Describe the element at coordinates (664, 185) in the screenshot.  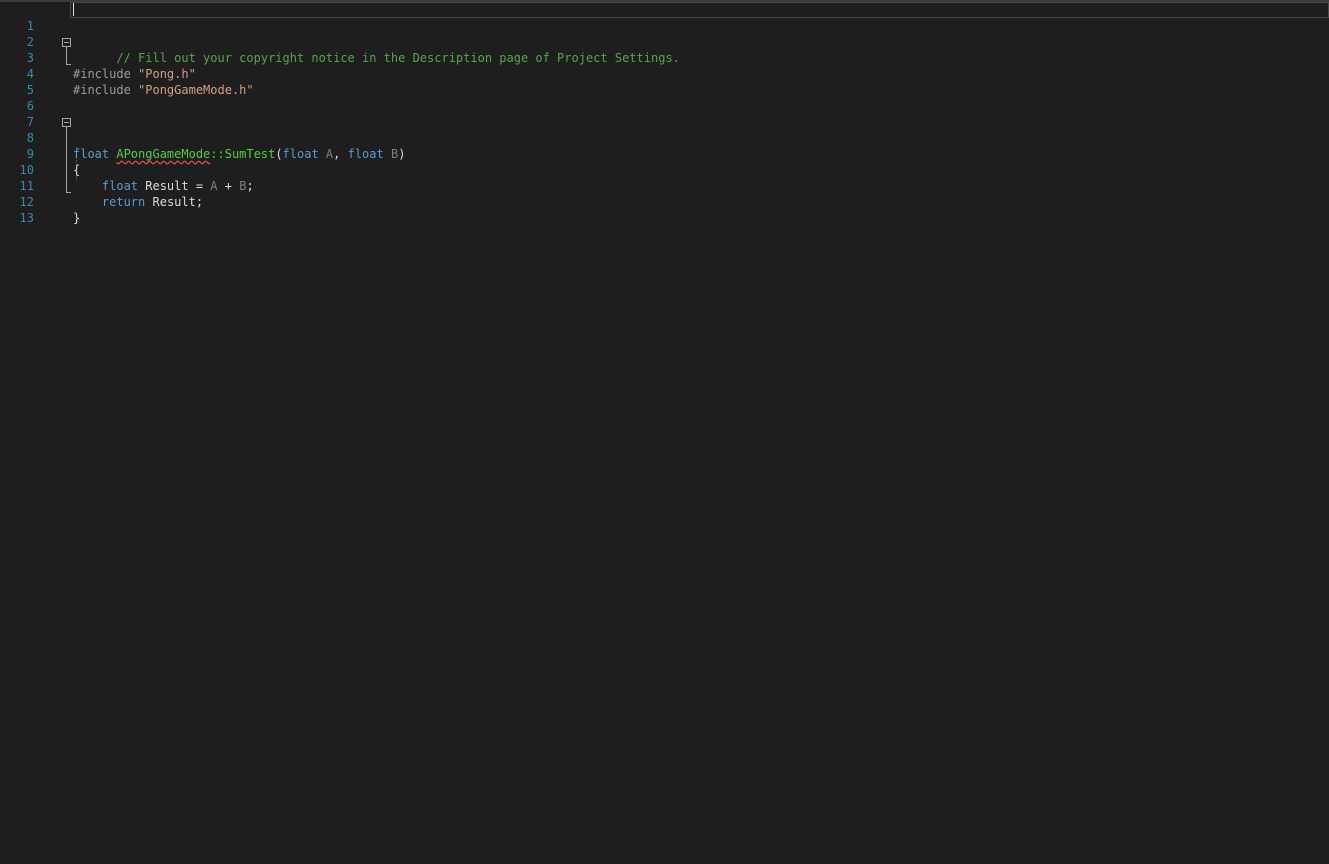
I see `code-line: 11 return Result;` at that location.